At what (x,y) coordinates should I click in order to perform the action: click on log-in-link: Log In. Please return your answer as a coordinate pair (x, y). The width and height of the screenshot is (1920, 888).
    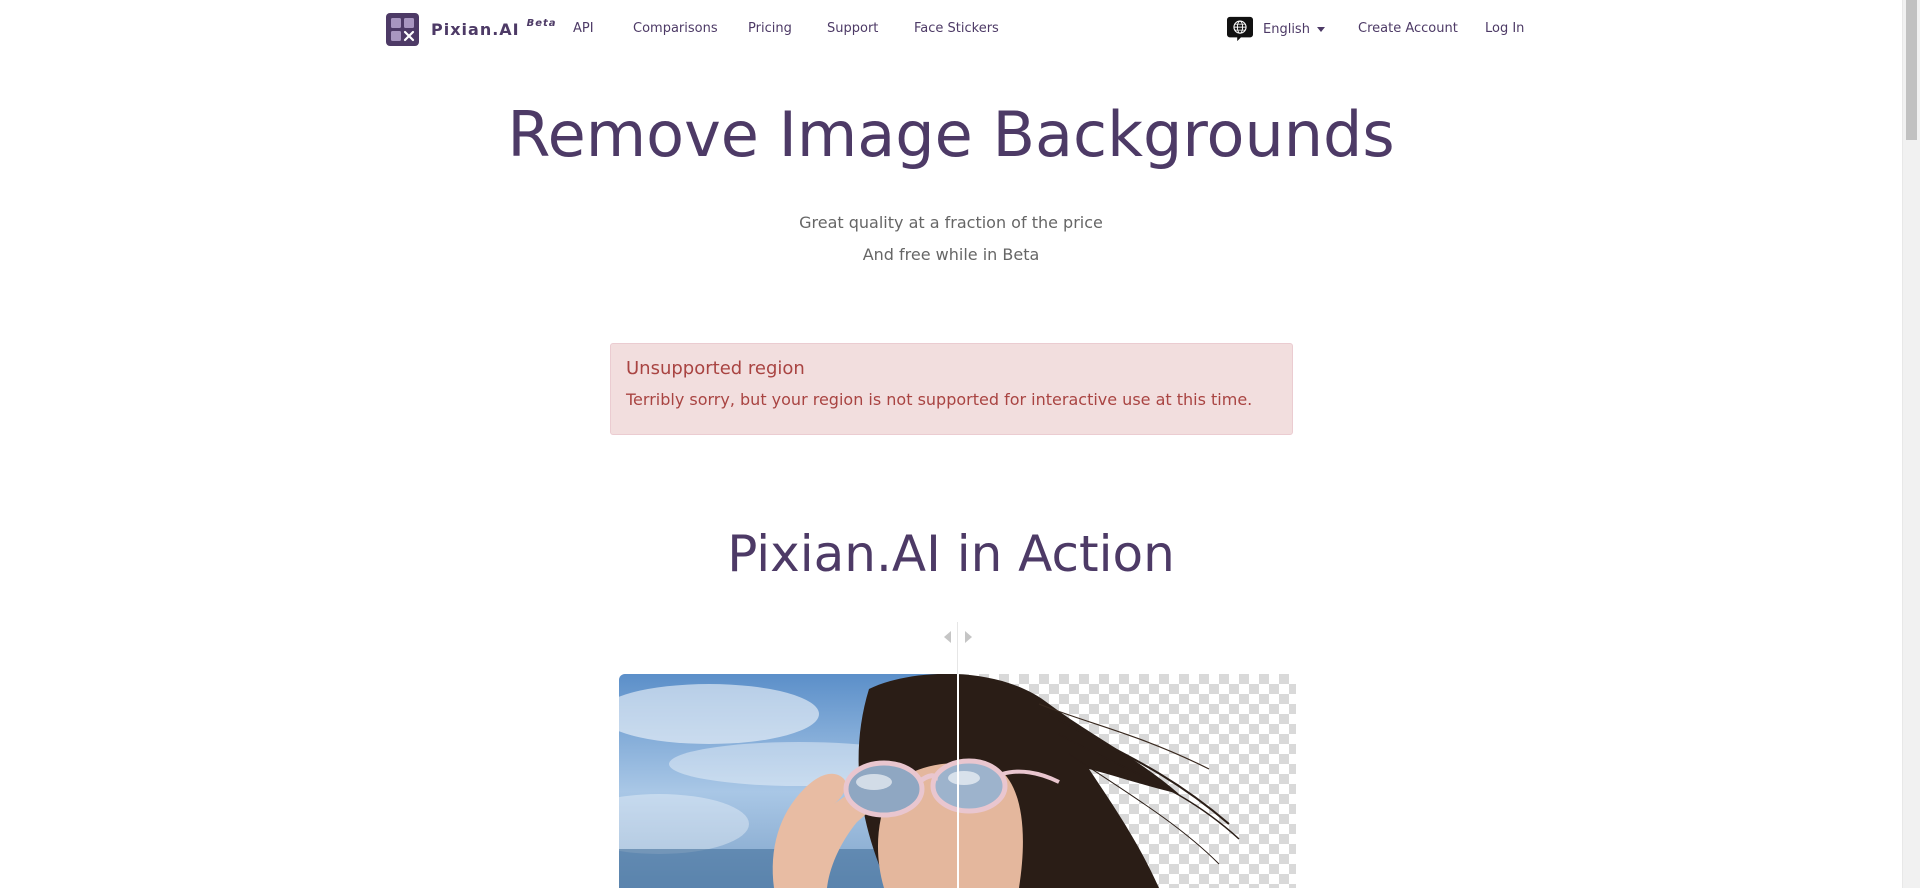
    Looking at the image, I should click on (1504, 28).